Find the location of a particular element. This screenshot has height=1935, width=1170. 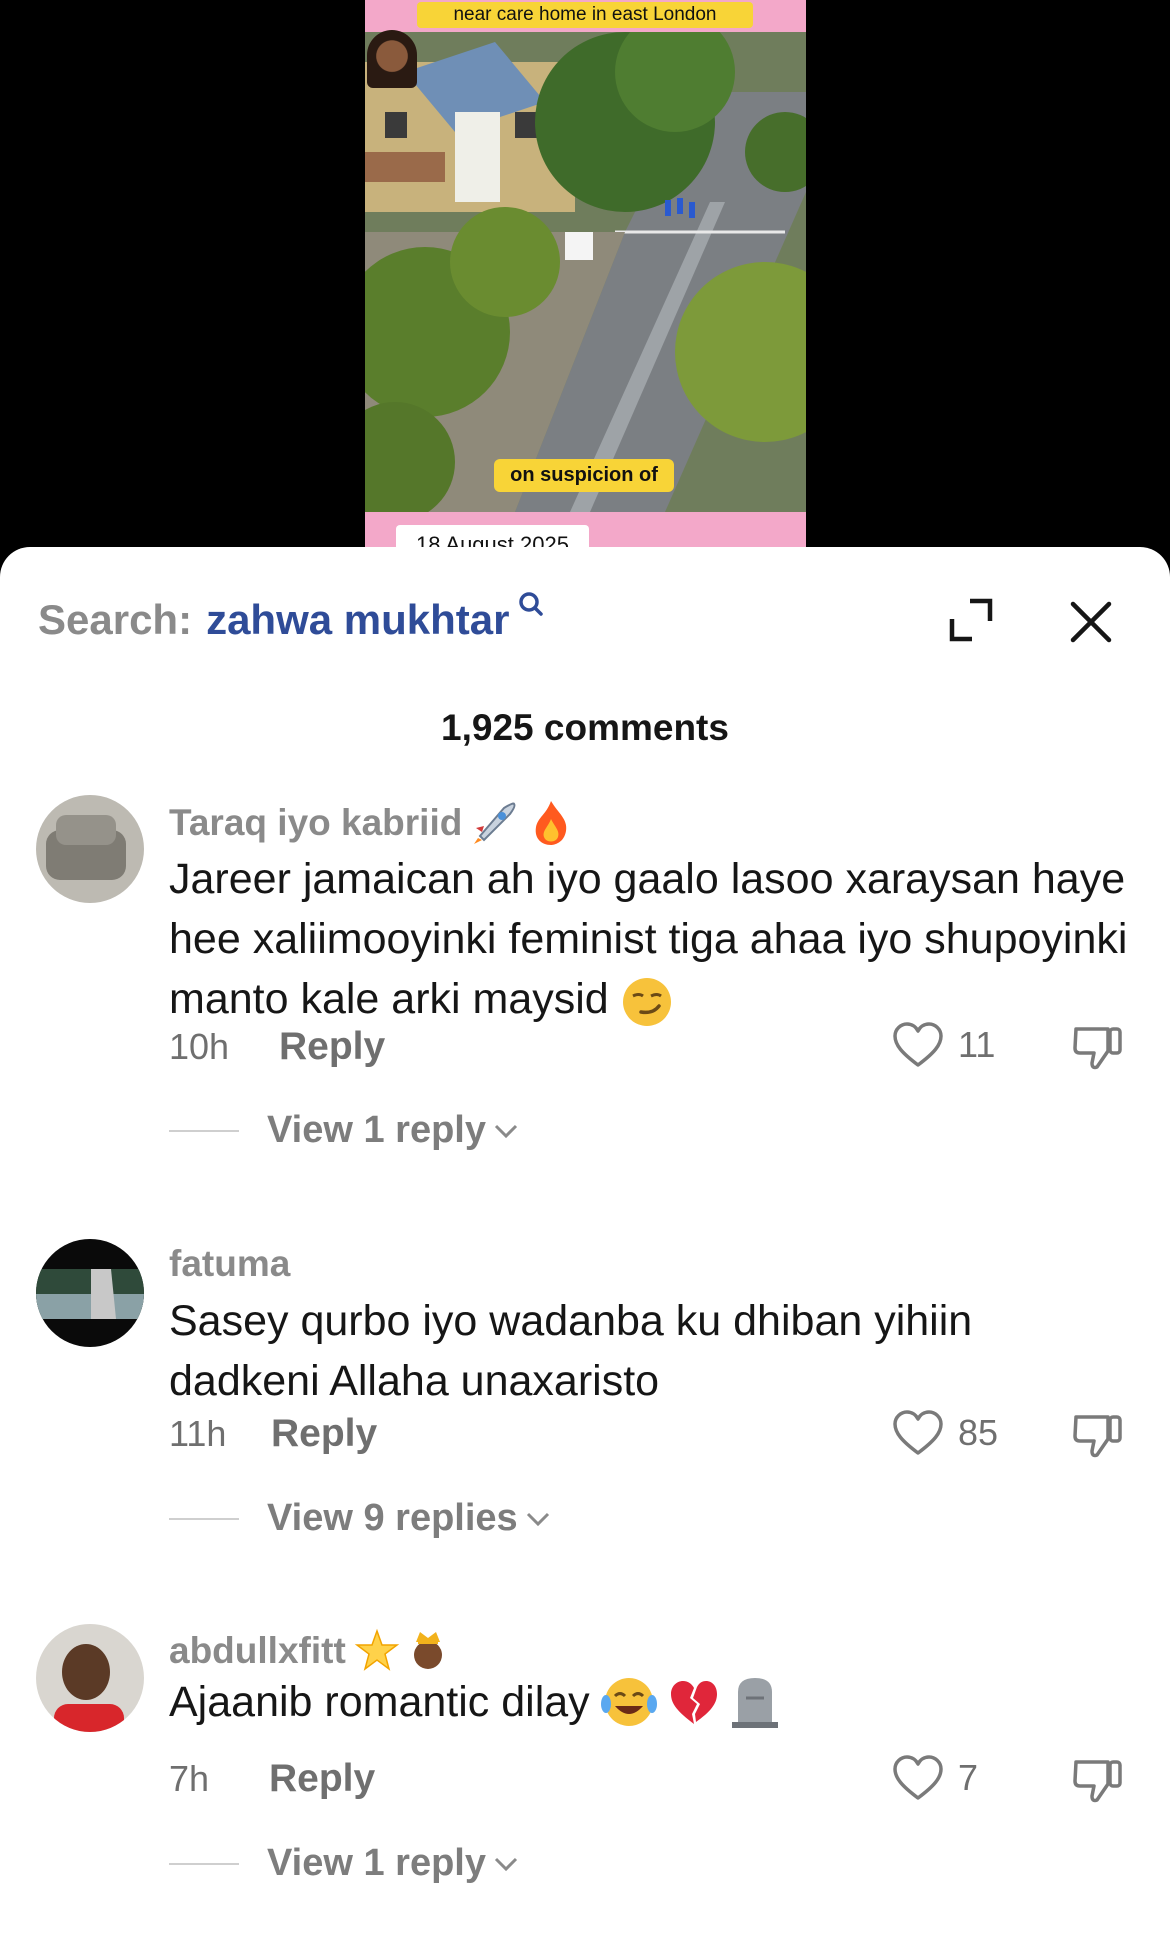

view-replies-label: View 9 replies is located at coordinates (392, 1518).